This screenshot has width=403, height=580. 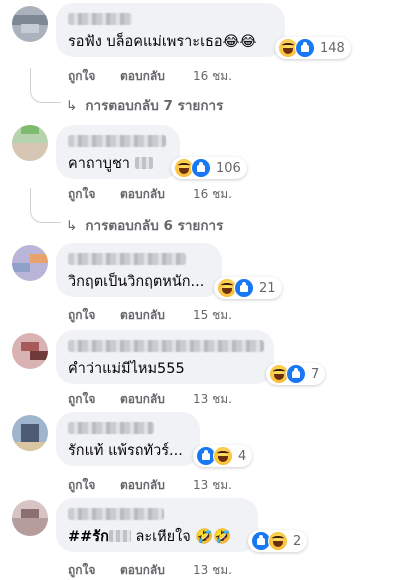 What do you see at coordinates (165, 357) in the screenshot?
I see `comment-bubble: คำว่าแม่มีไหม555` at bounding box center [165, 357].